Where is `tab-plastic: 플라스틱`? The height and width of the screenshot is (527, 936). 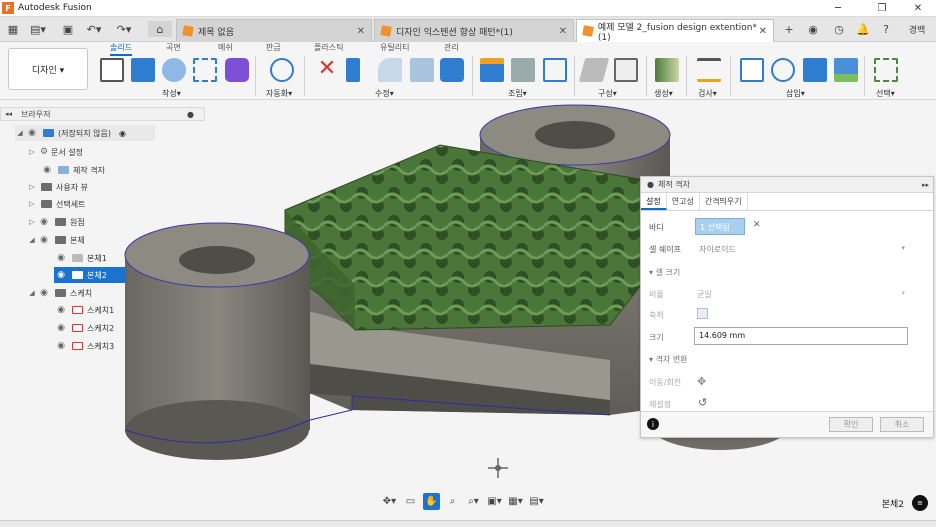 tab-plastic: 플라스틱 is located at coordinates (328, 47).